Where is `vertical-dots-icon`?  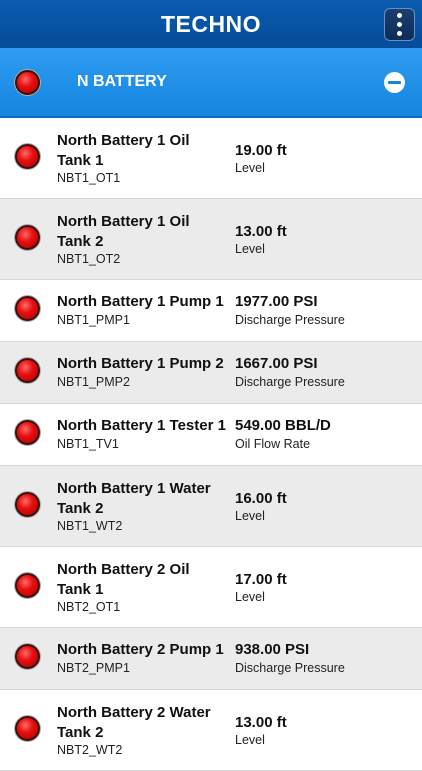
vertical-dots-icon is located at coordinates (399, 24).